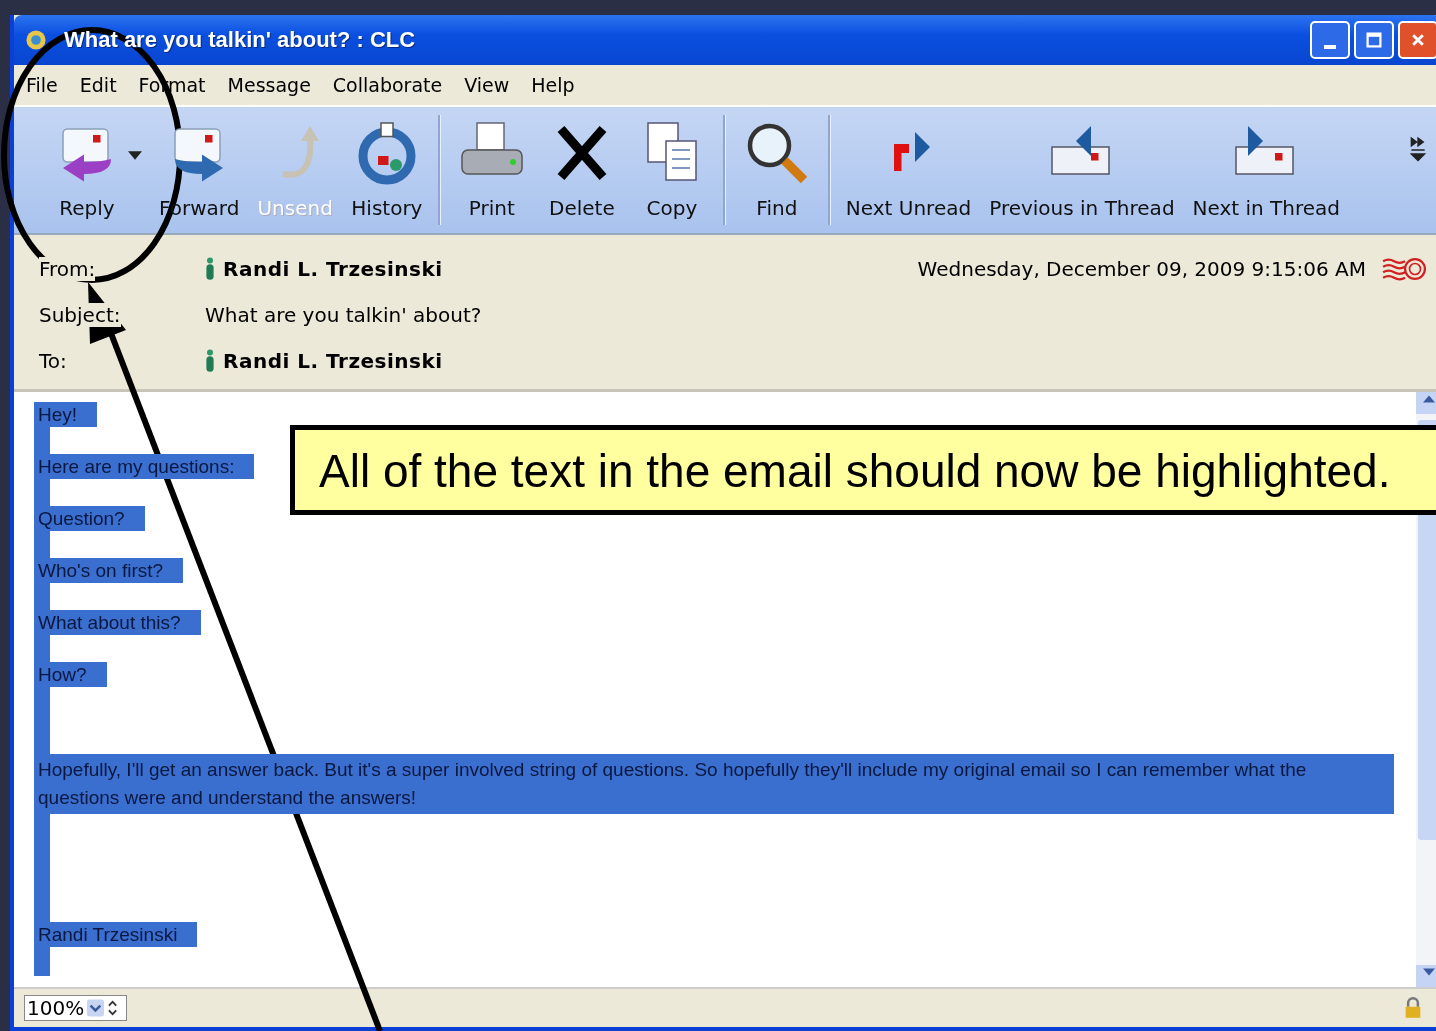 This screenshot has width=1436, height=1031. What do you see at coordinates (553, 85) in the screenshot?
I see `menu-item: Help` at bounding box center [553, 85].